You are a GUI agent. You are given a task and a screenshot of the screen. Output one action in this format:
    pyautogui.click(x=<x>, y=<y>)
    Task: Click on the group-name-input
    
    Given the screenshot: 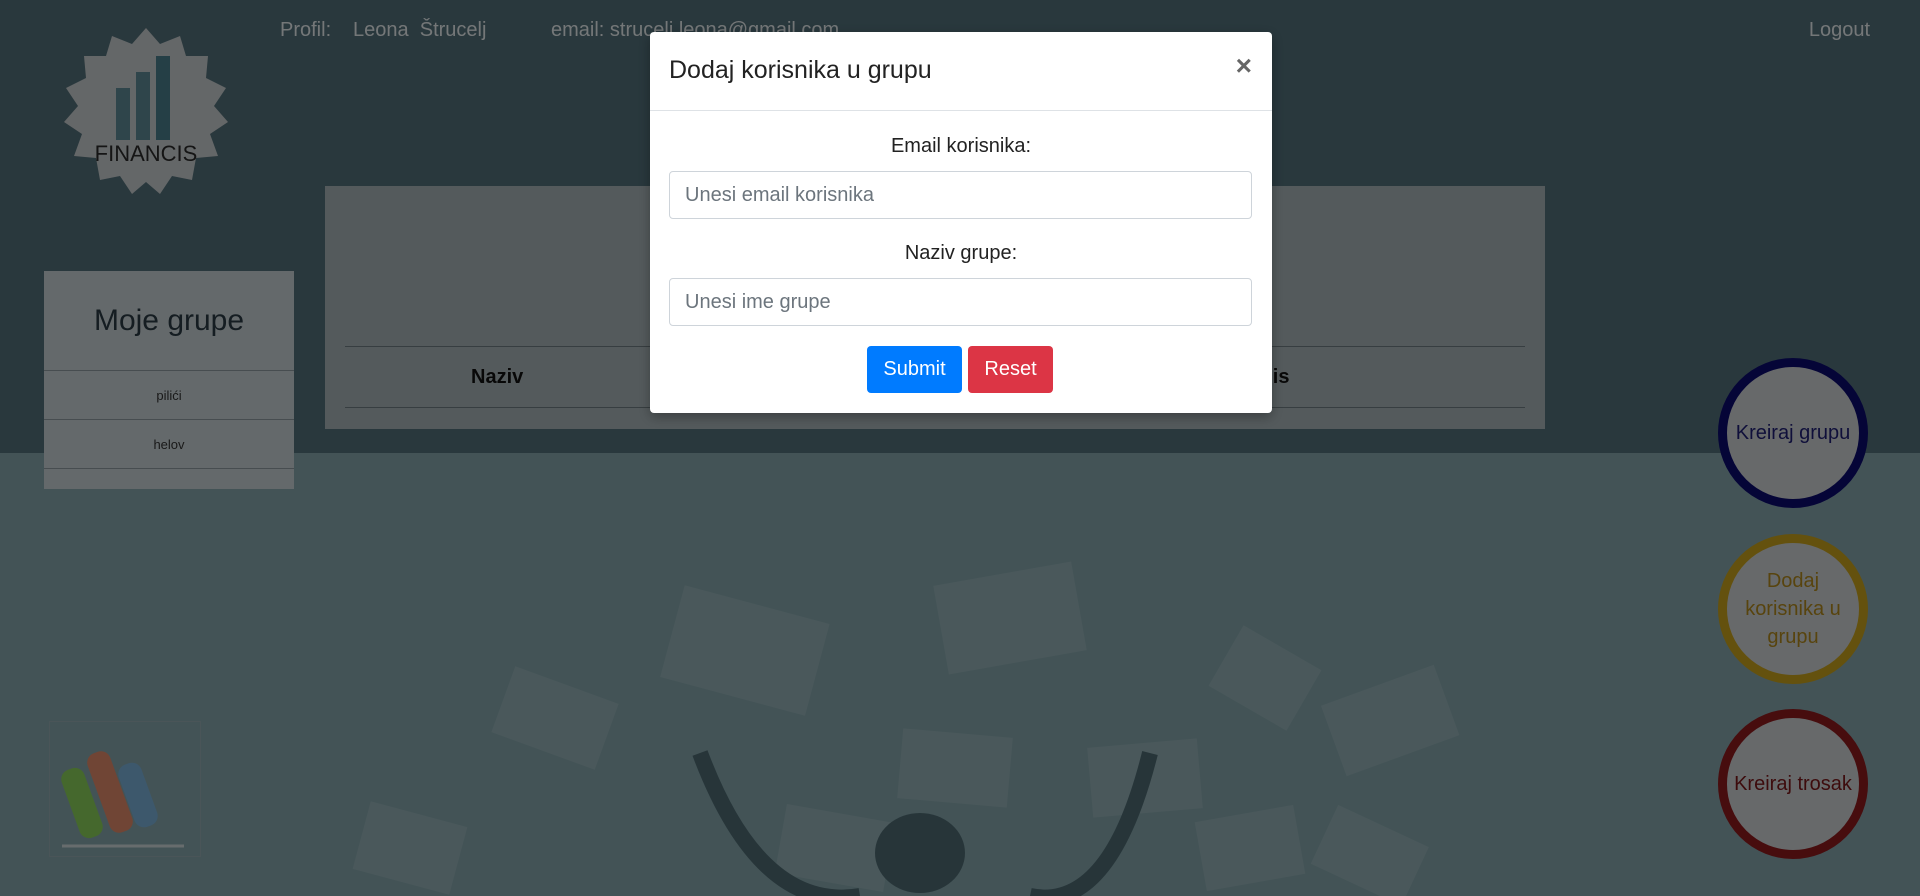 What is the action you would take?
    pyautogui.click(x=960, y=302)
    